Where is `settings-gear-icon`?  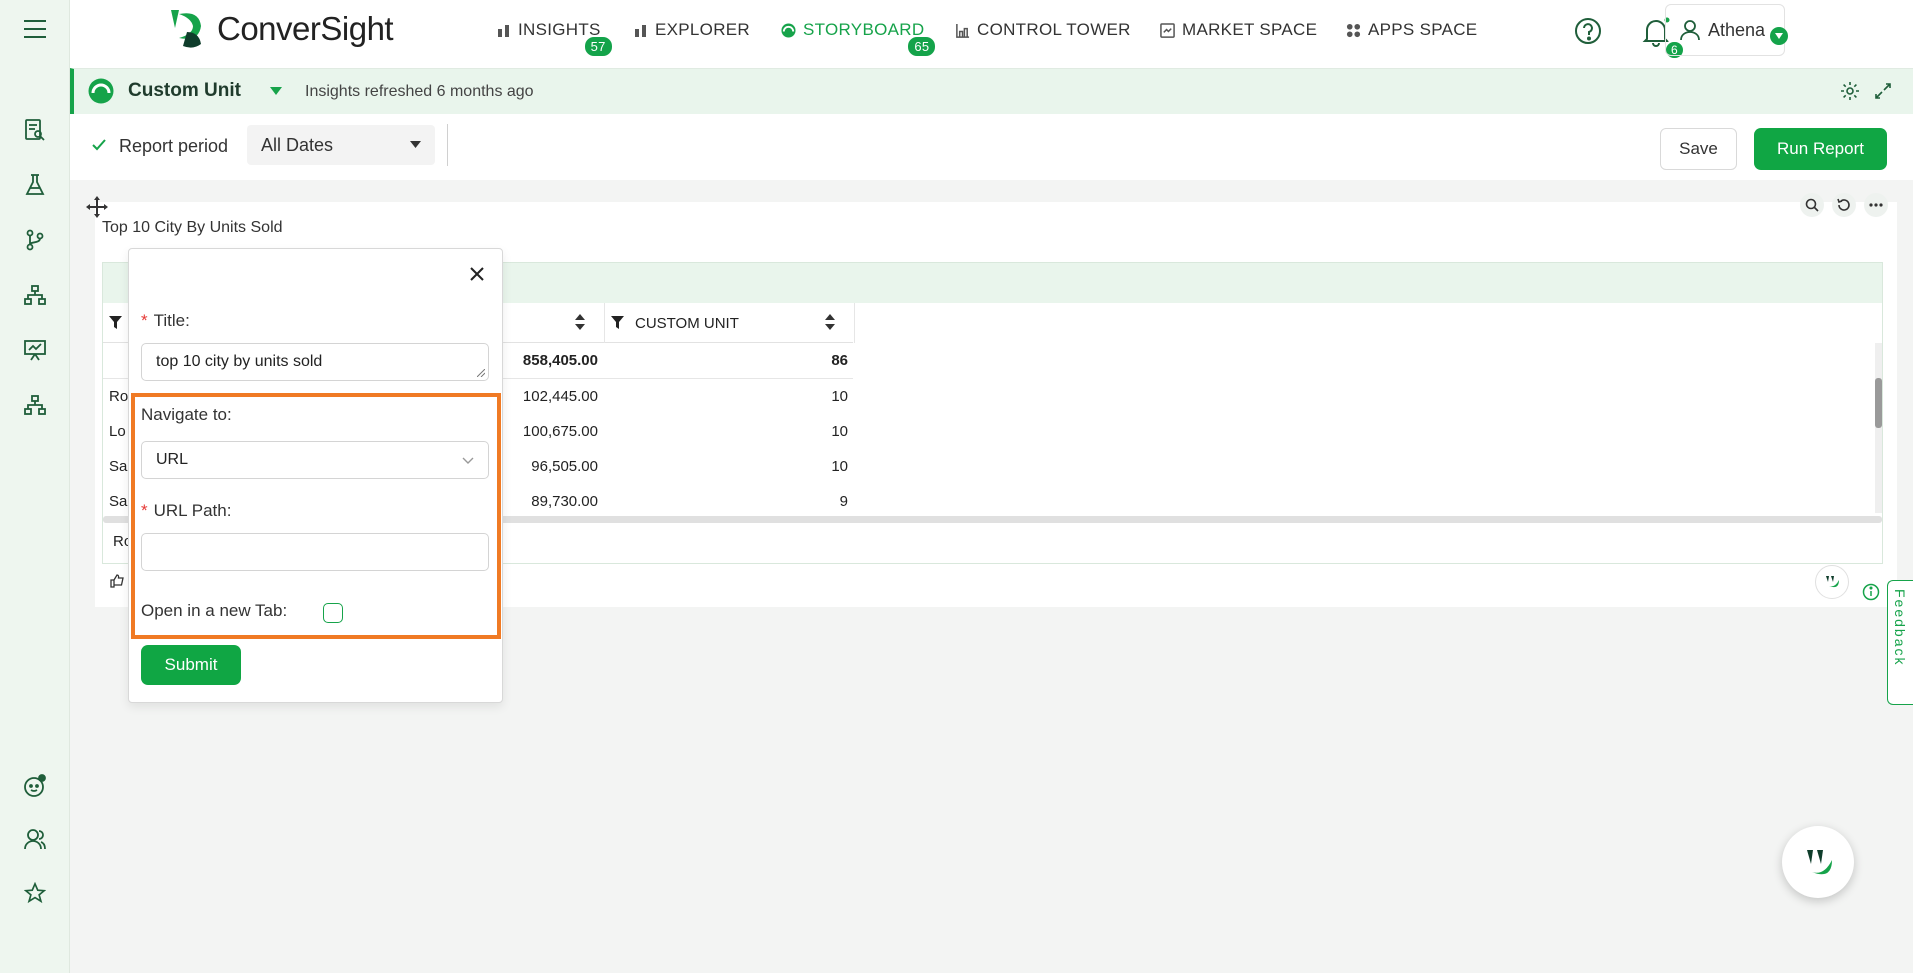 settings-gear-icon is located at coordinates (1850, 91).